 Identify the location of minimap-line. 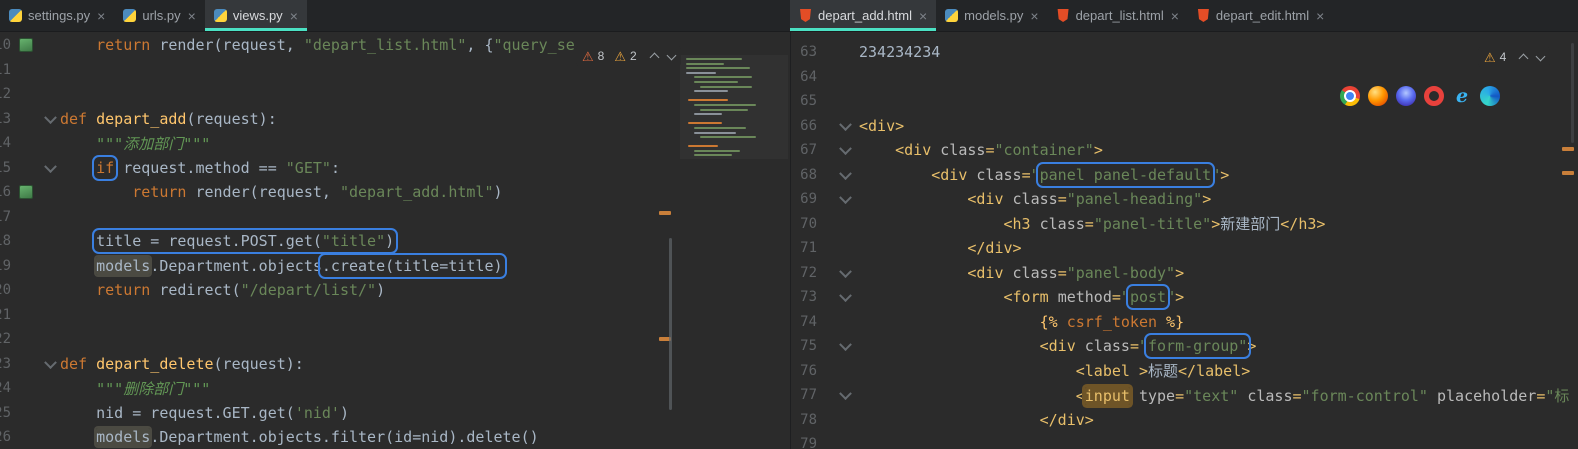
(713, 155).